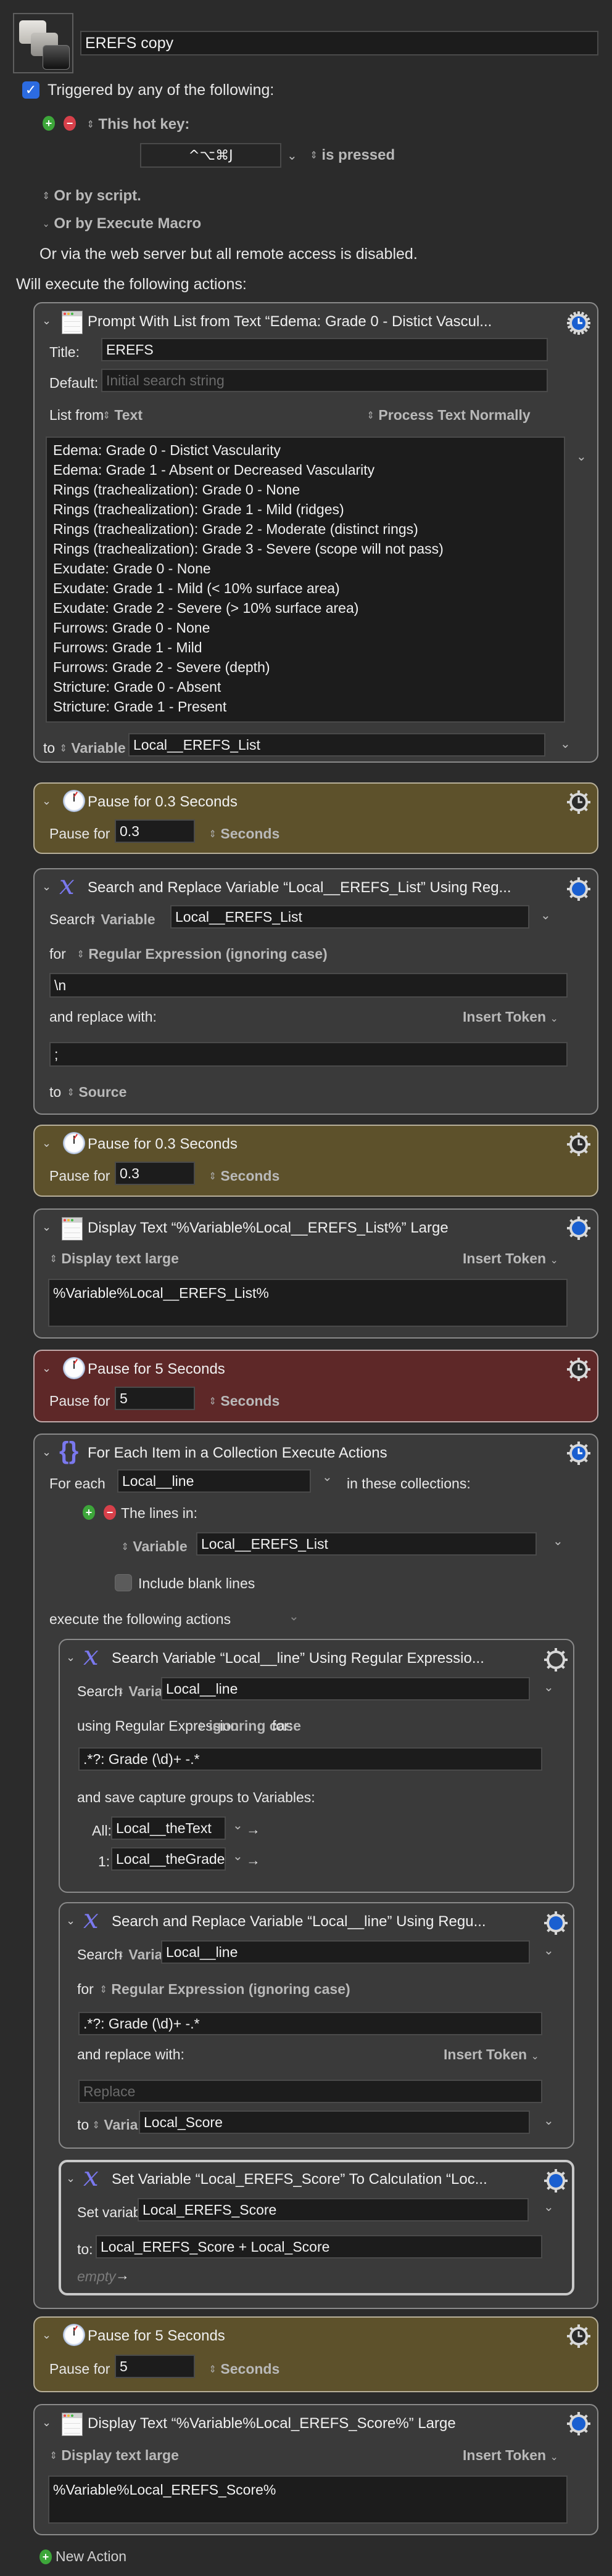 Image resolution: width=612 pixels, height=2576 pixels. What do you see at coordinates (168, 1828) in the screenshot?
I see `capture-all-field: Local__theText` at bounding box center [168, 1828].